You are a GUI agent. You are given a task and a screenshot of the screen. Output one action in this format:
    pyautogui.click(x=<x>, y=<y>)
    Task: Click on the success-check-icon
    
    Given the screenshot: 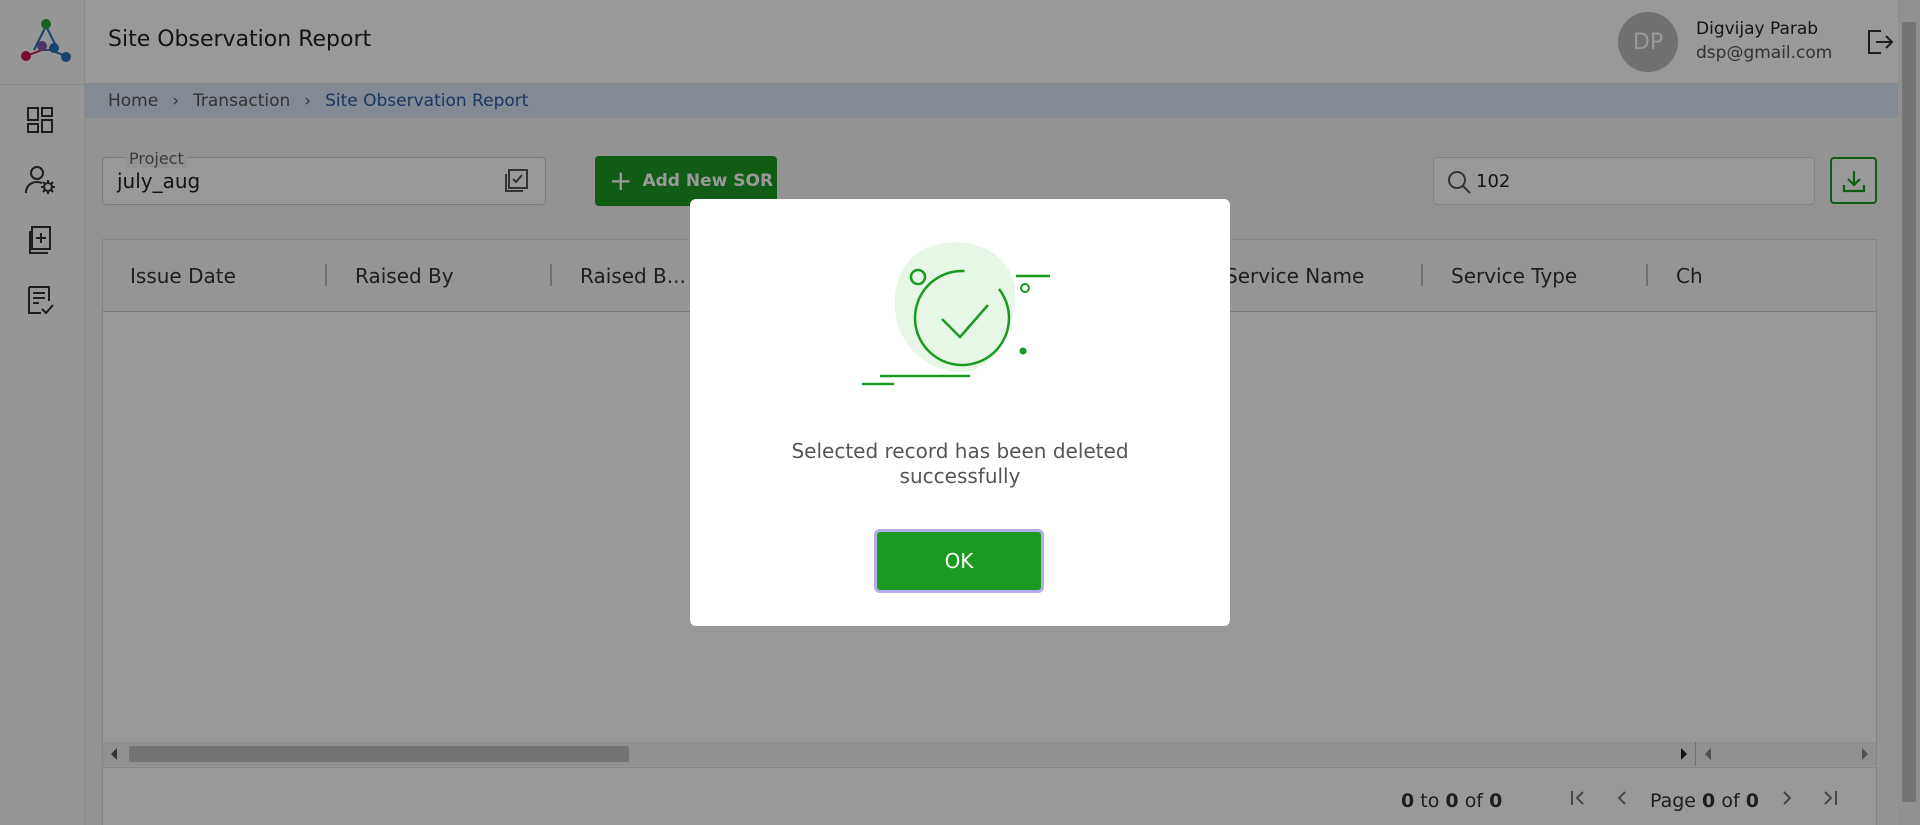 What is the action you would take?
    pyautogui.click(x=956, y=314)
    